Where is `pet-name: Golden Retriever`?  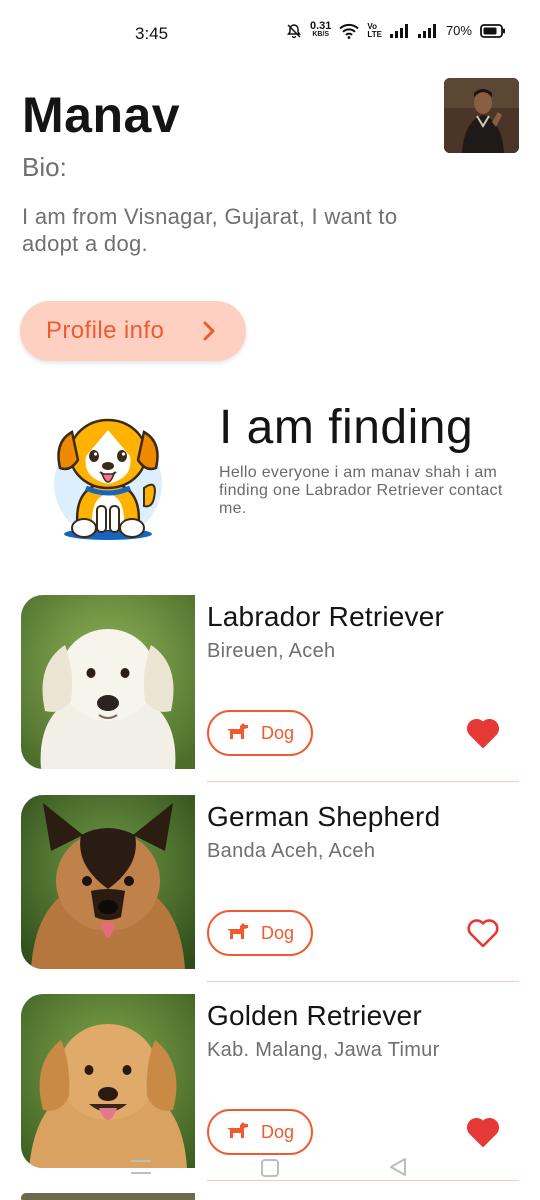
pet-name: Golden Retriever is located at coordinates (314, 1015).